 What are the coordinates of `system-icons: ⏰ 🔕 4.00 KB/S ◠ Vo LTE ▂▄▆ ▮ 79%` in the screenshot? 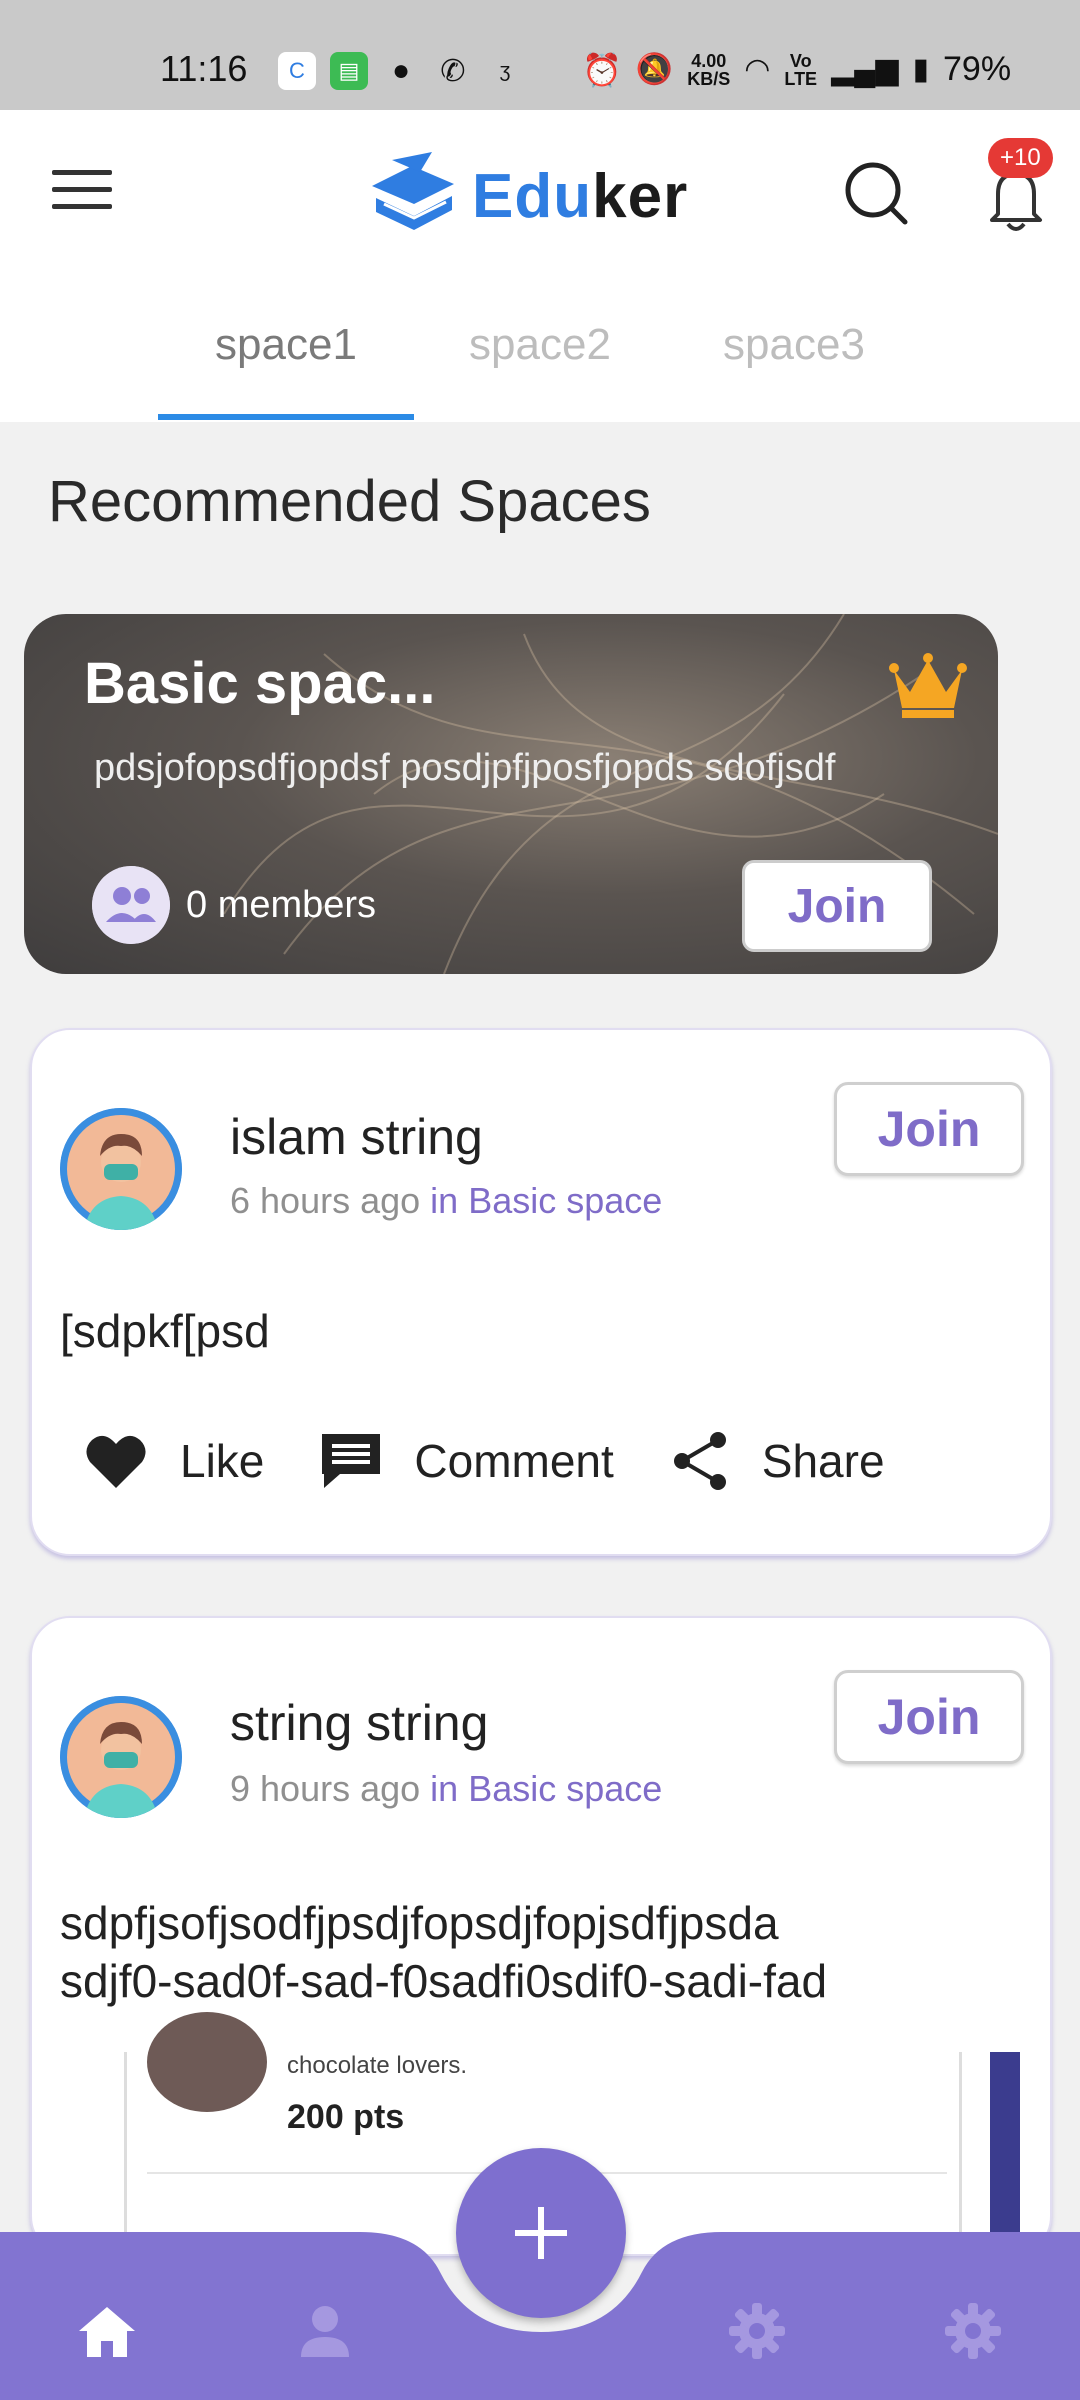 It's located at (796, 69).